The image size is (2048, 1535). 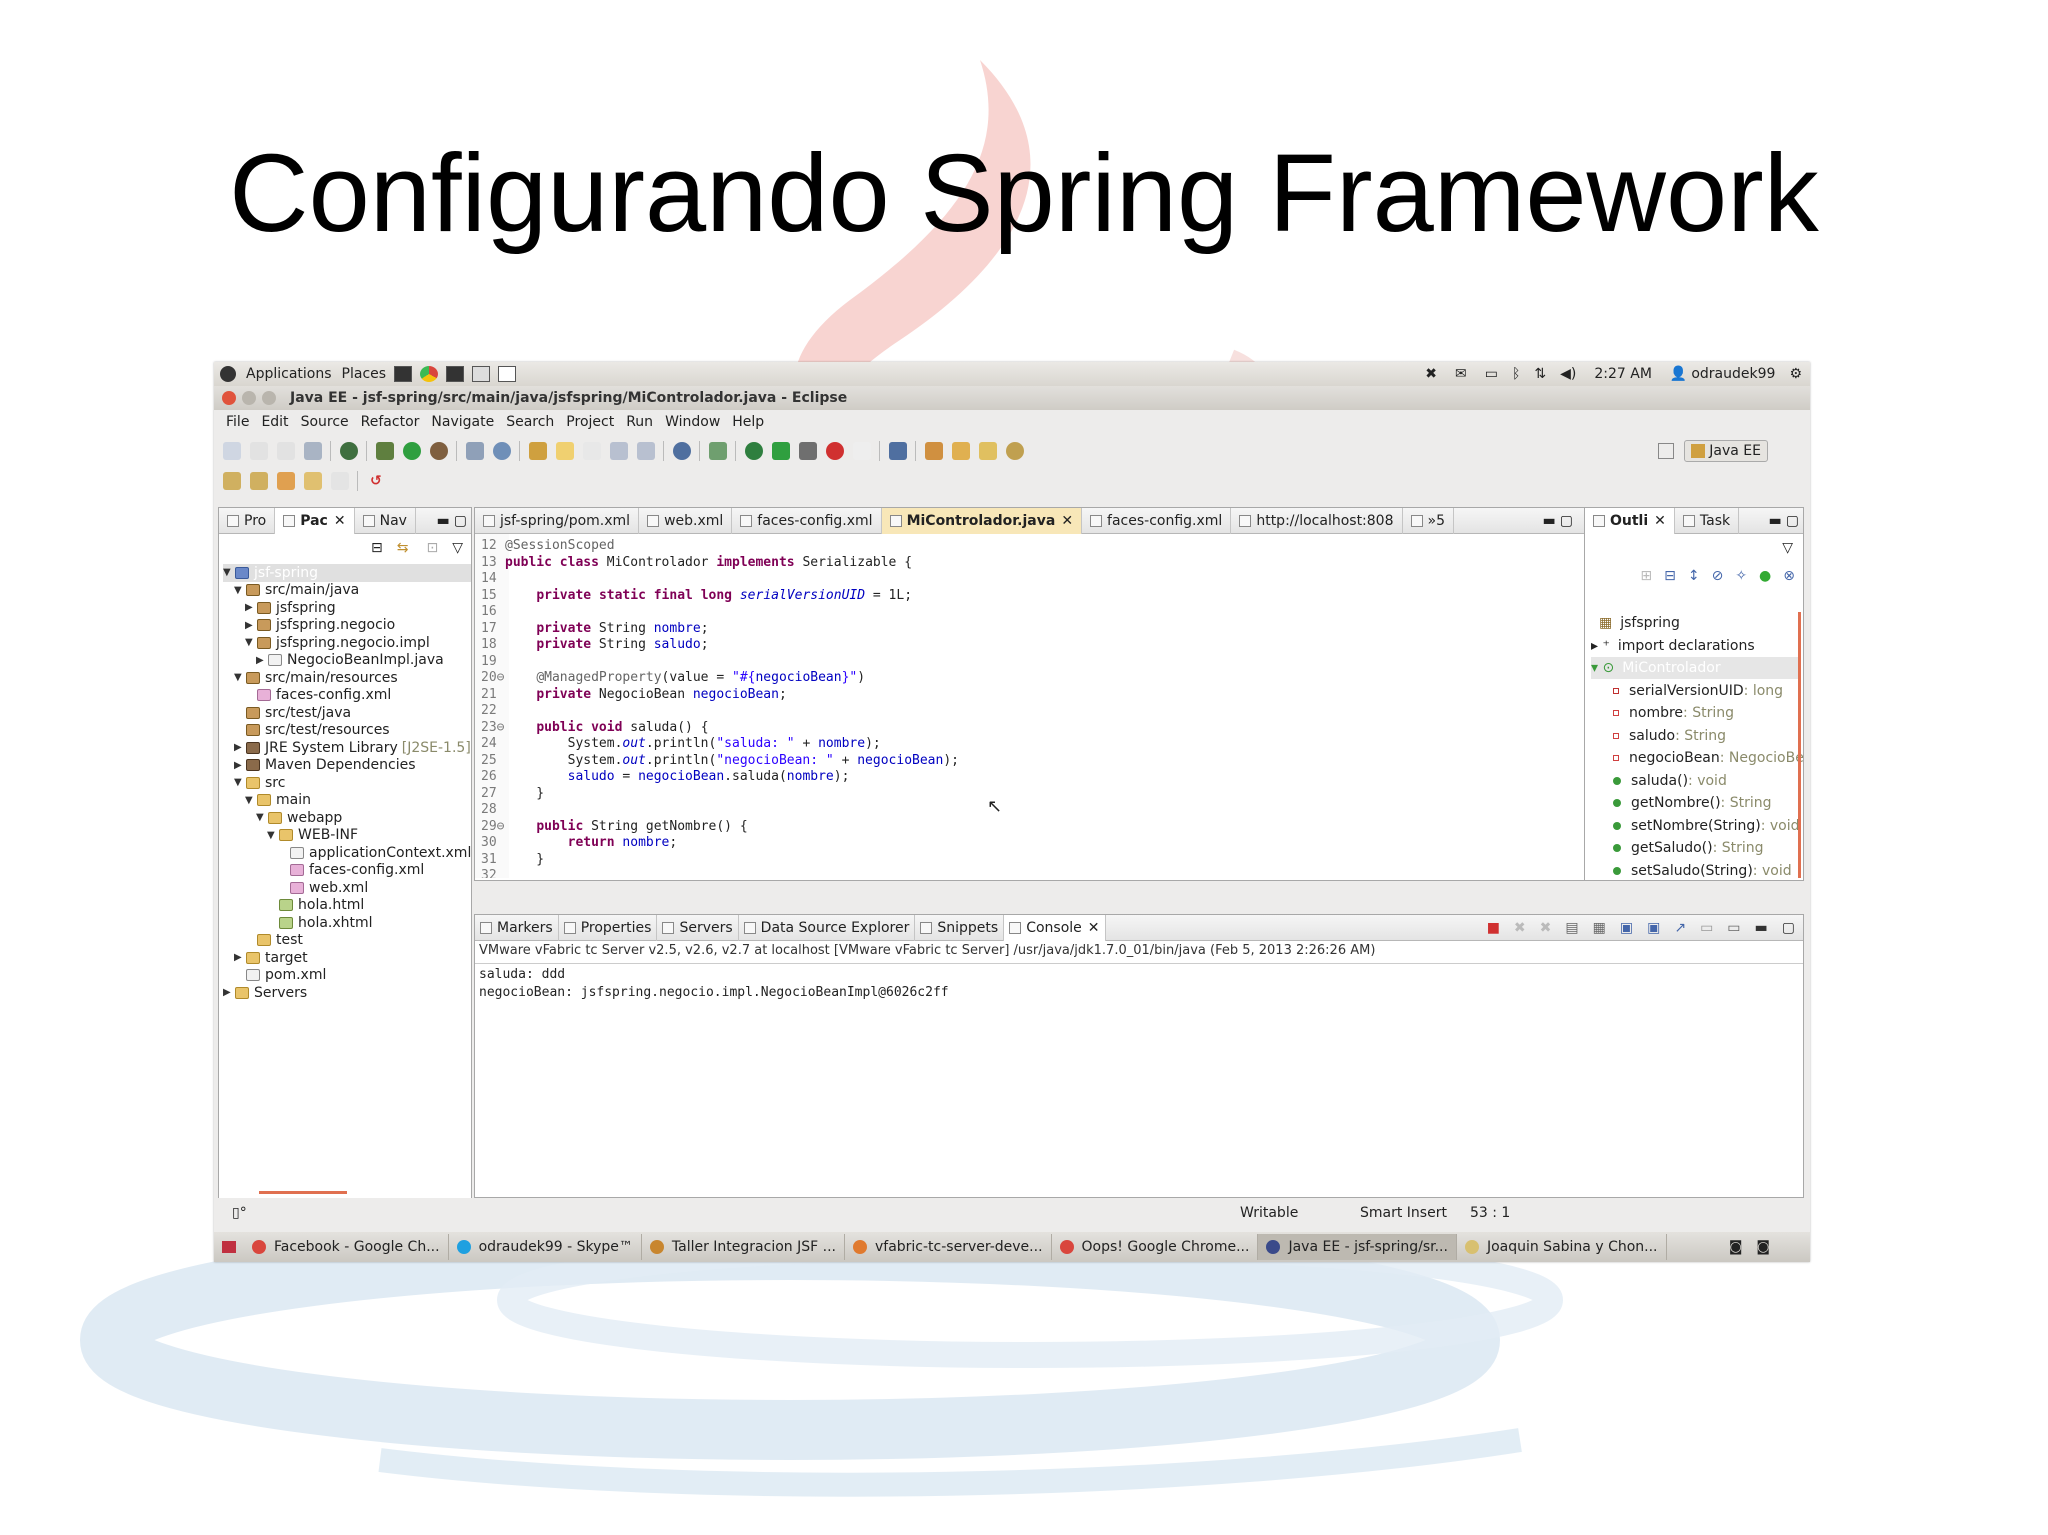 What do you see at coordinates (934, 451) in the screenshot?
I see `open-project-icon` at bounding box center [934, 451].